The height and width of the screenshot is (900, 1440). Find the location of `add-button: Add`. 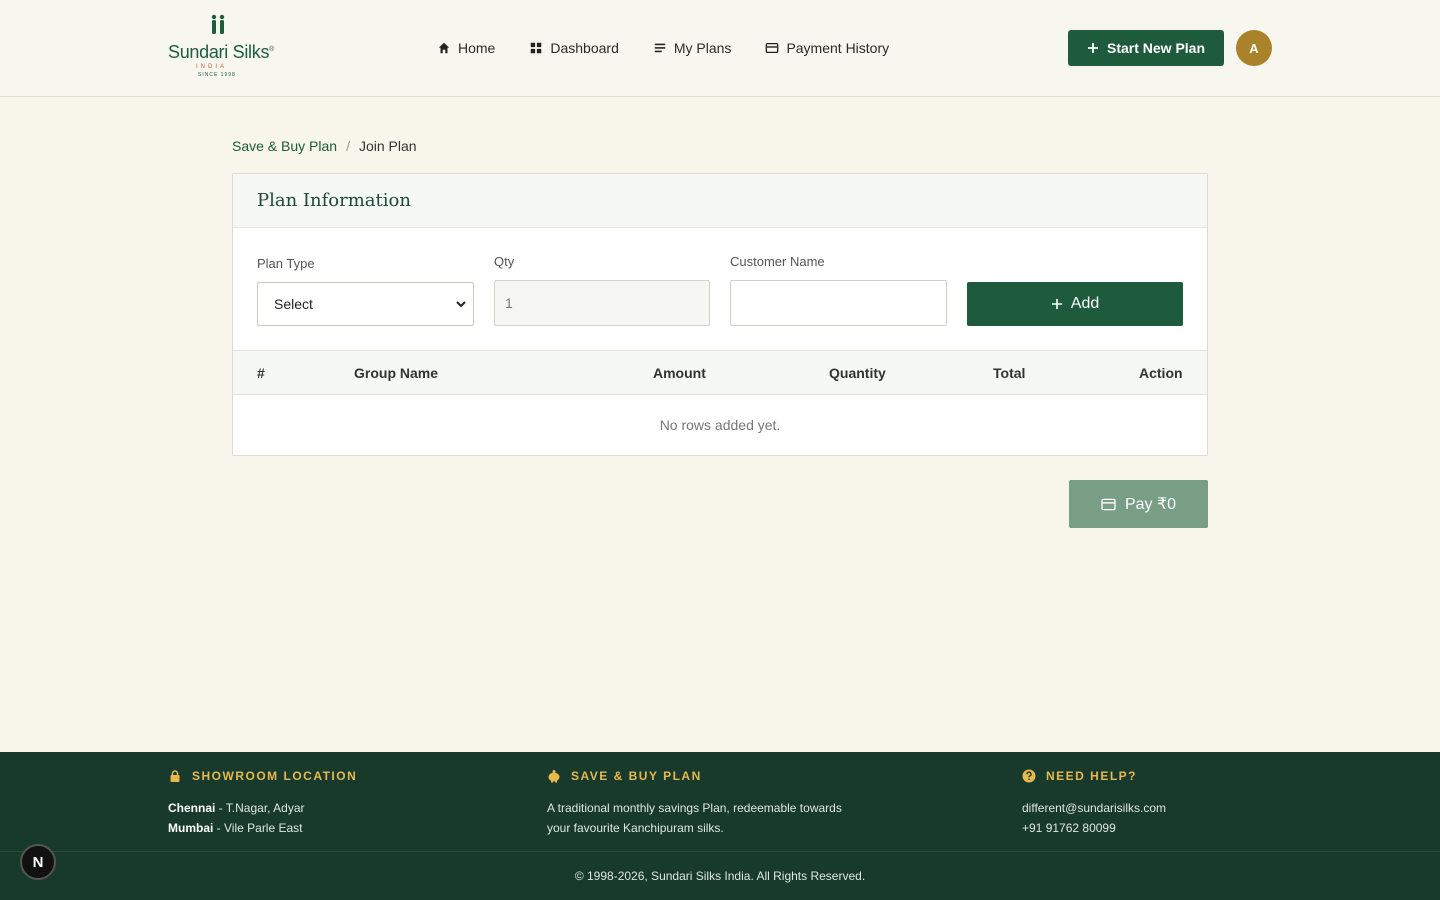

add-button: Add is located at coordinates (1075, 304).